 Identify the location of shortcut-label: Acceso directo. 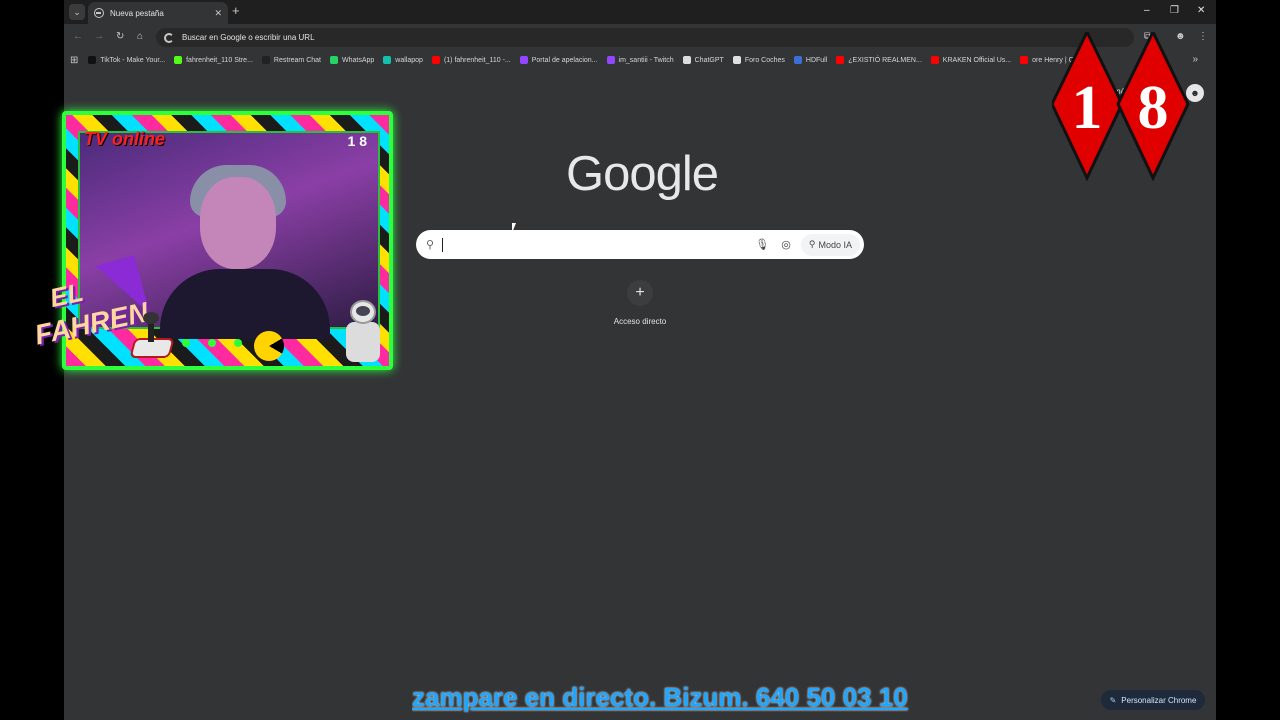
(640, 321).